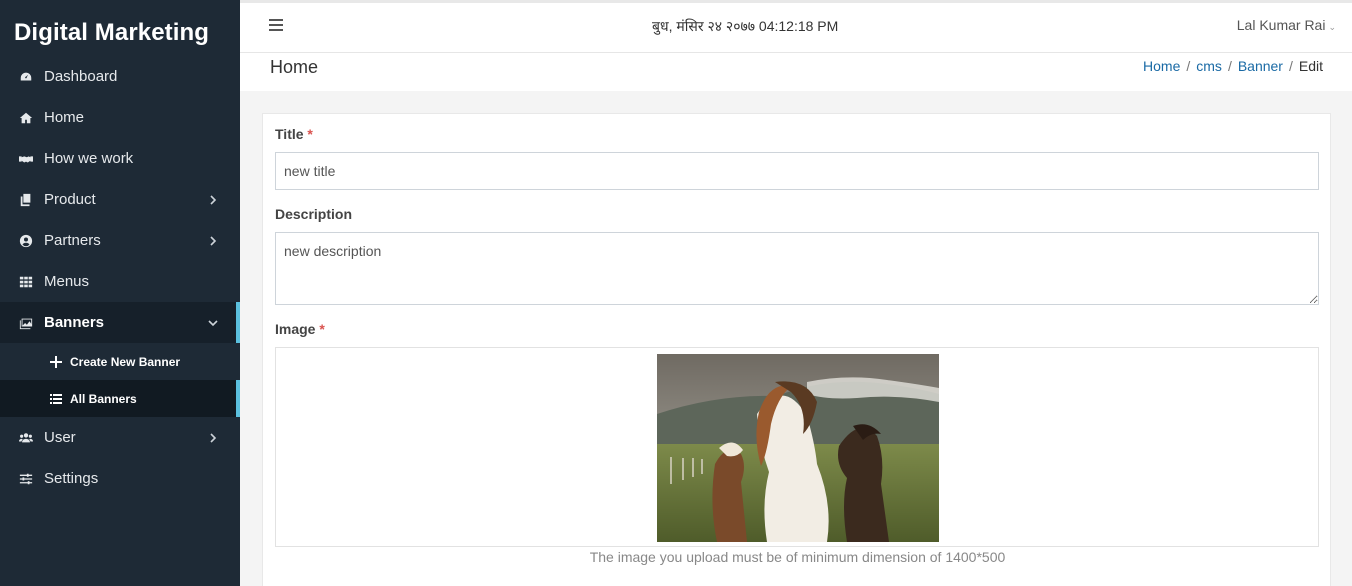  I want to click on title-input, so click(797, 171).